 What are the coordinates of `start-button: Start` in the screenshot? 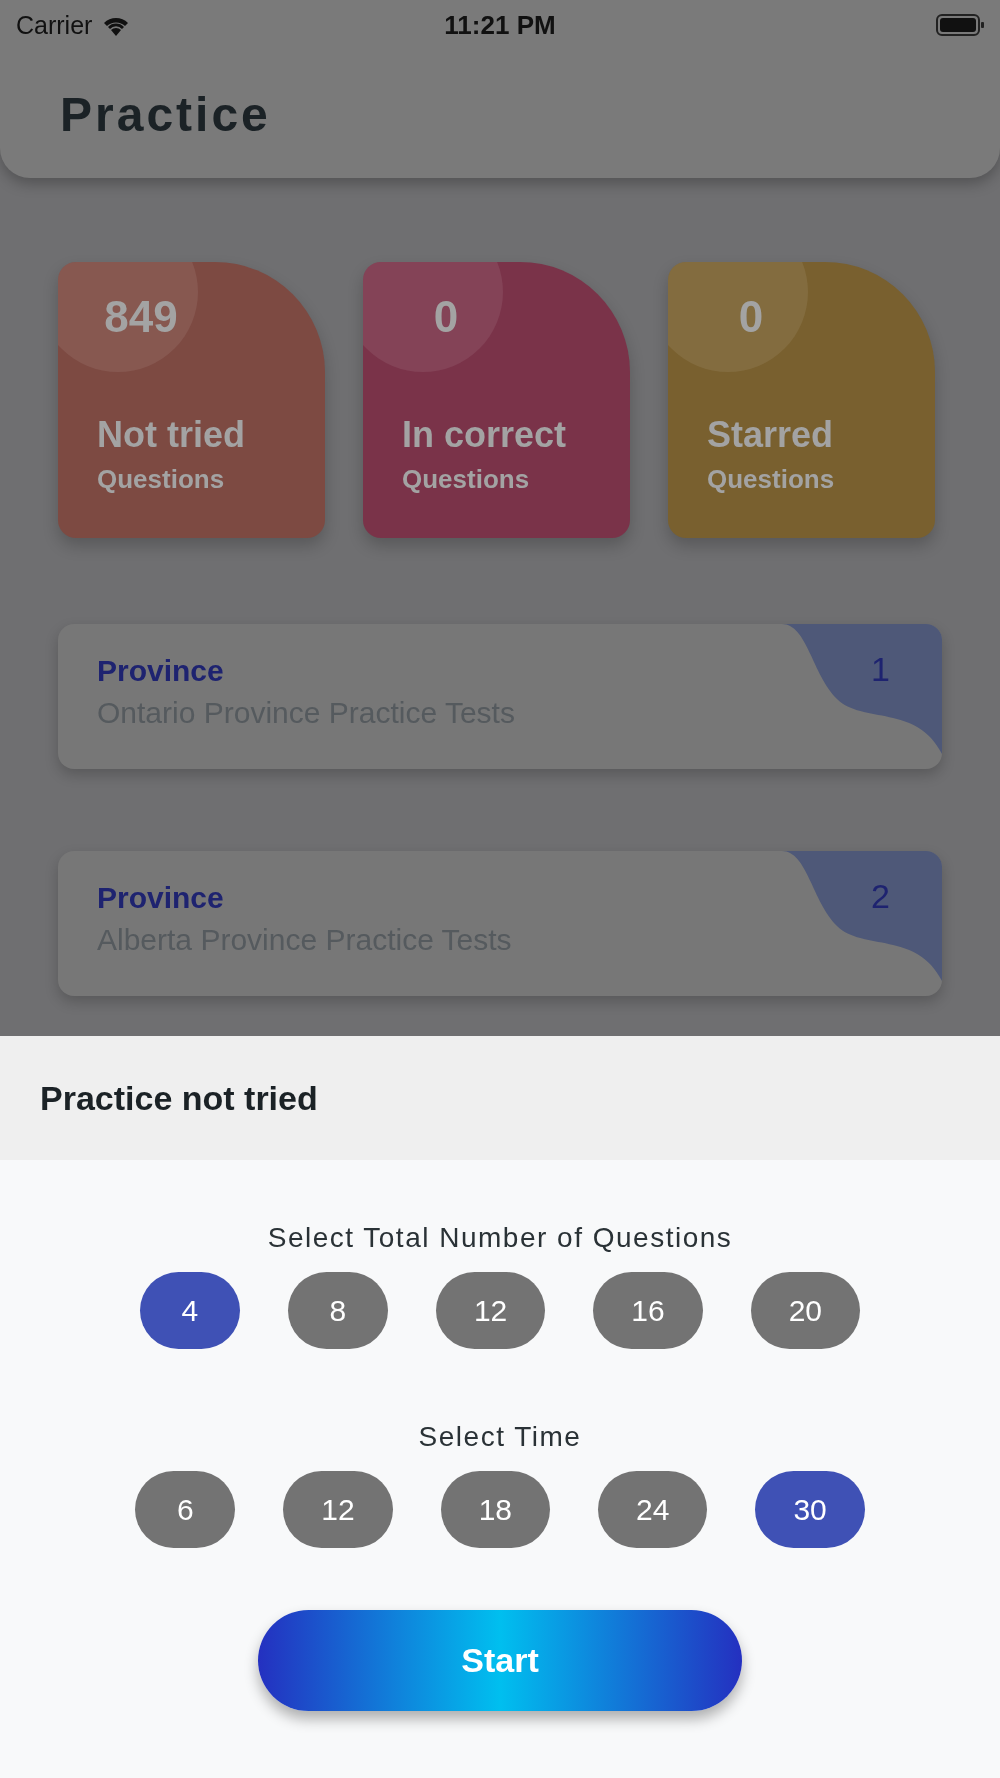 It's located at (500, 1660).